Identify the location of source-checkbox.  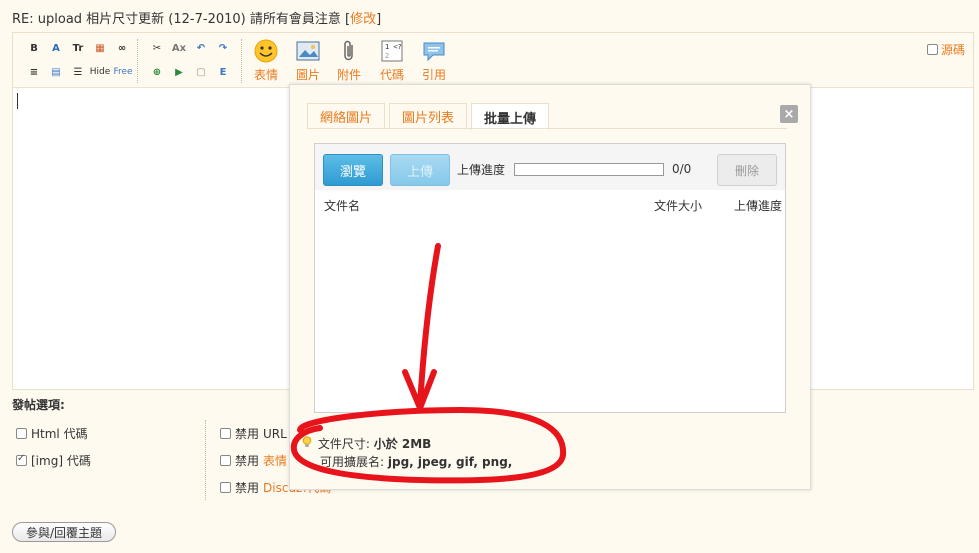
(932, 49).